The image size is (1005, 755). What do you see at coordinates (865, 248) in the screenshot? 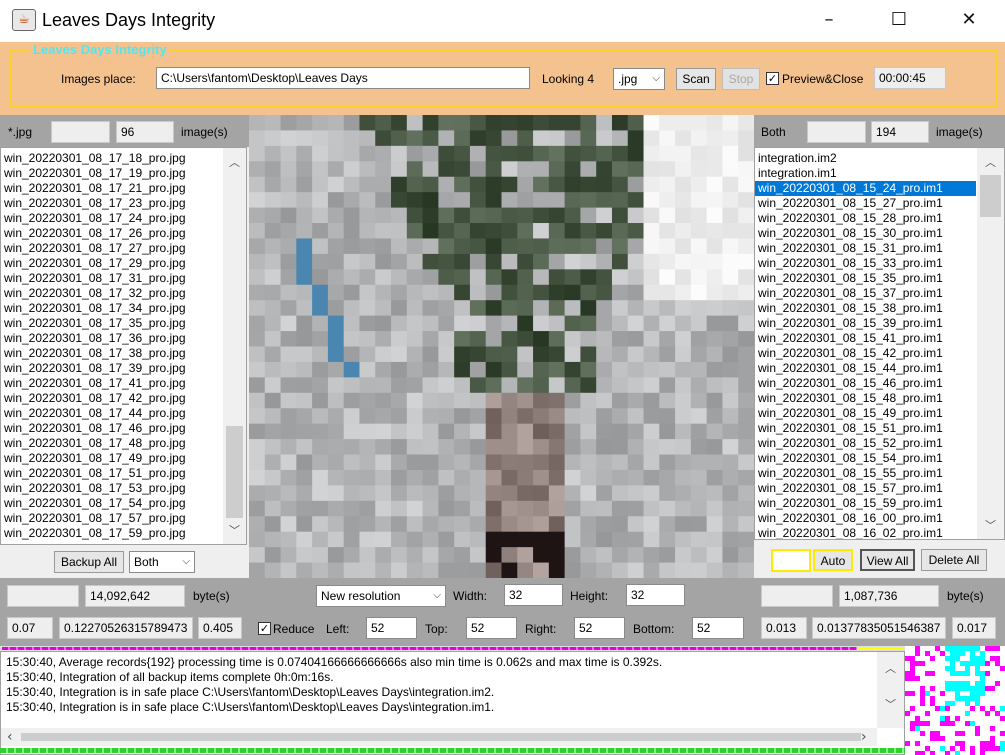
I see `list-item: win_20220301_08_15_31_pro.im1` at bounding box center [865, 248].